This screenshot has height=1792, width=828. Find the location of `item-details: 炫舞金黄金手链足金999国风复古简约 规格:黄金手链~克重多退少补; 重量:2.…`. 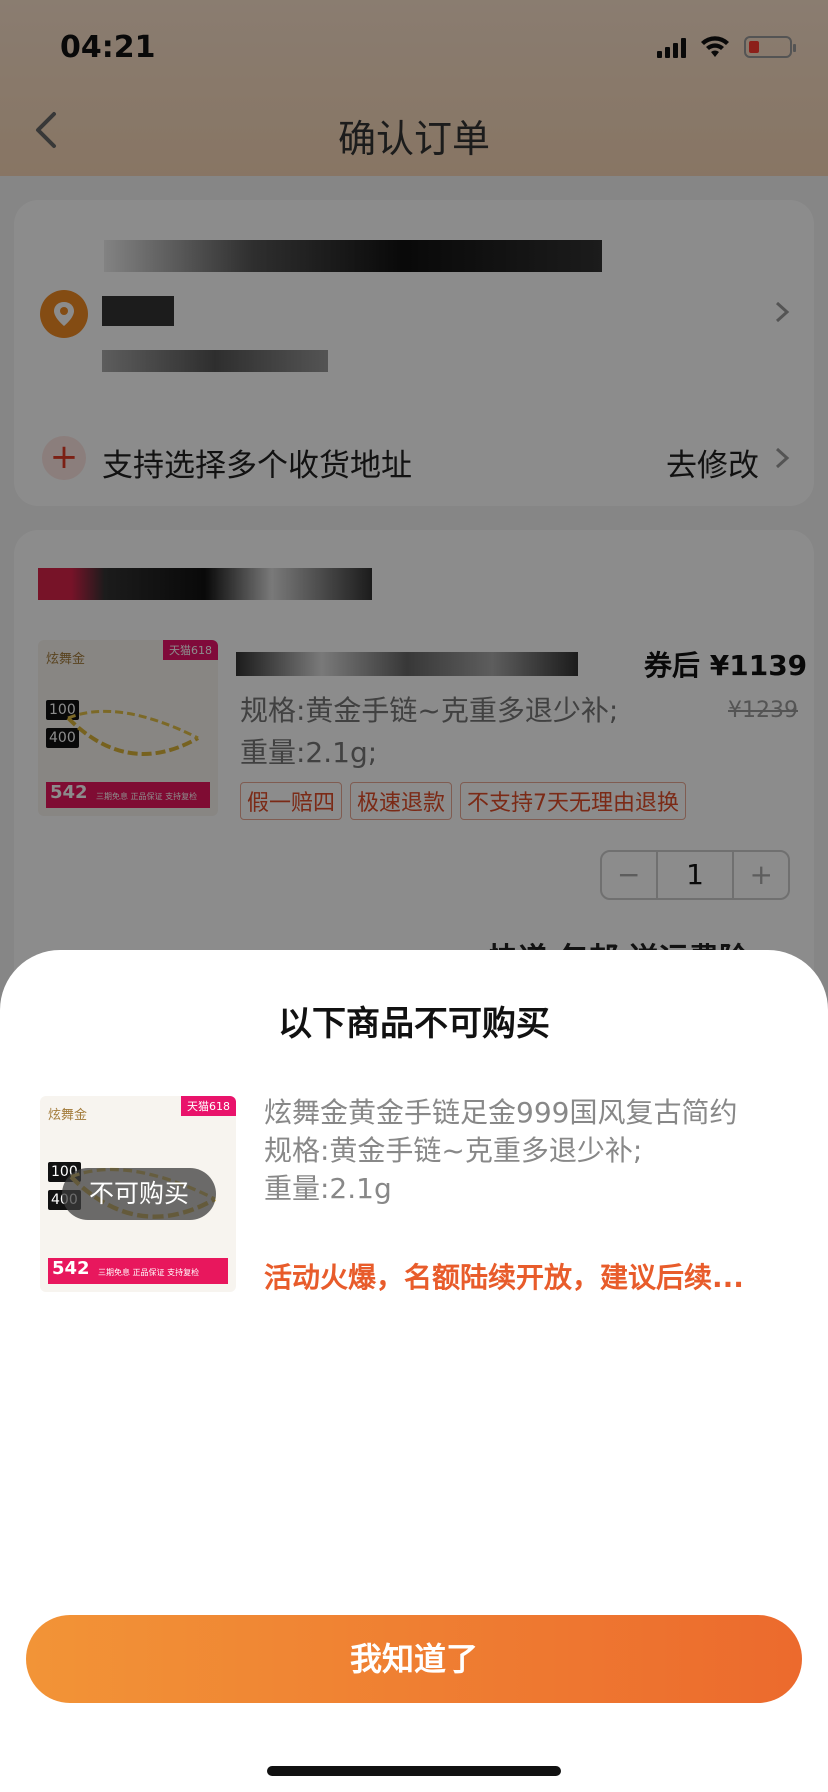

item-details: 炫舞金黄金手链足金999国风复古简约 规格:黄金手链~克重多退少补; 重量:2.… is located at coordinates (529, 1151).